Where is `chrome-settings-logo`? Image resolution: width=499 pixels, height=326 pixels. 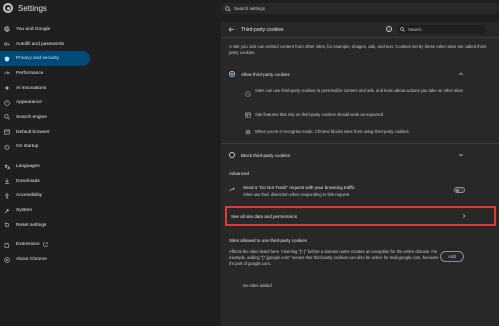
chrome-settings-logo is located at coordinates (8, 8).